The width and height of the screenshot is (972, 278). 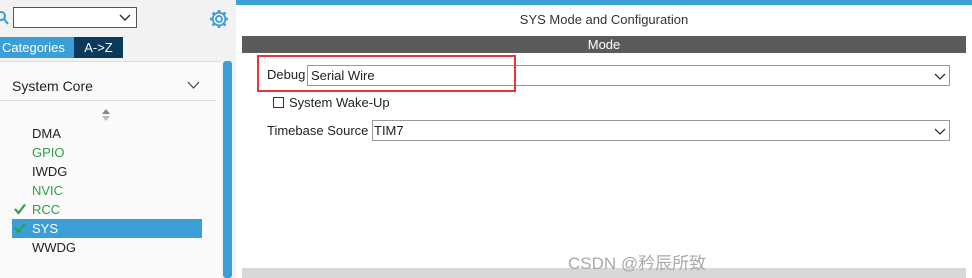 What do you see at coordinates (107, 190) in the screenshot?
I see `peripheral-item-nvic: NVIC` at bounding box center [107, 190].